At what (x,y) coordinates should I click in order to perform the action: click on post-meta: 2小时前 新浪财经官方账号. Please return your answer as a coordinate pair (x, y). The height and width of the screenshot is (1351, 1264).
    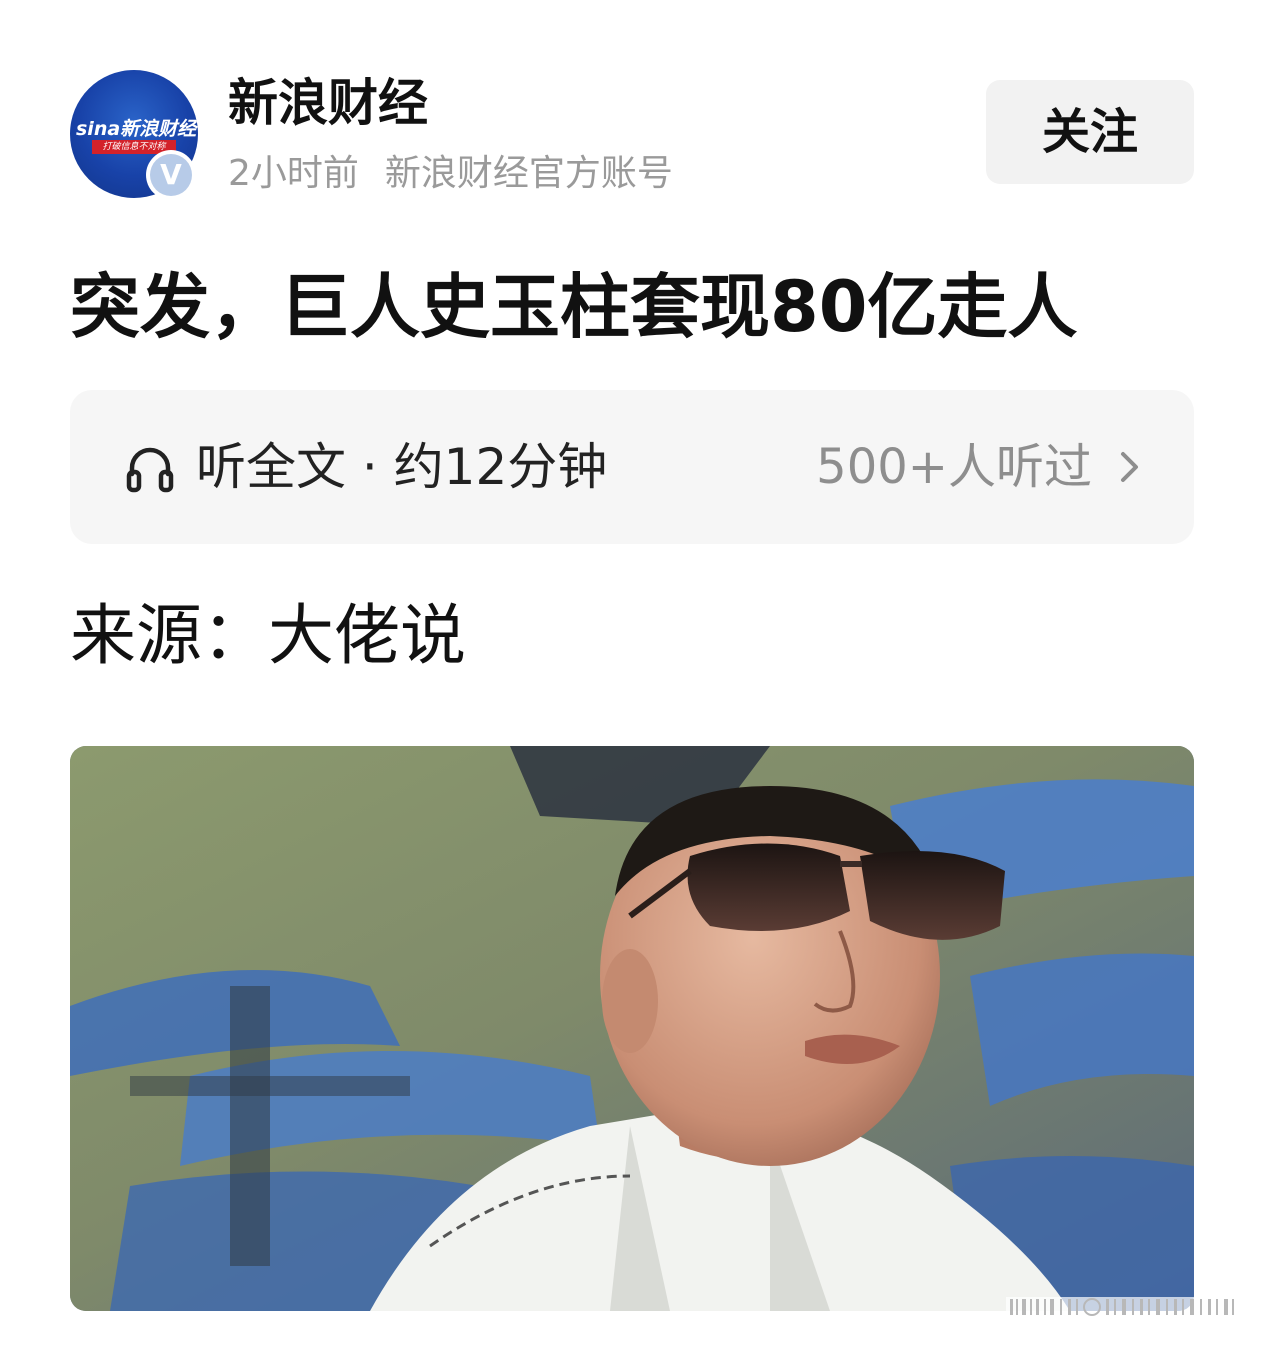
    Looking at the image, I should click on (450, 174).